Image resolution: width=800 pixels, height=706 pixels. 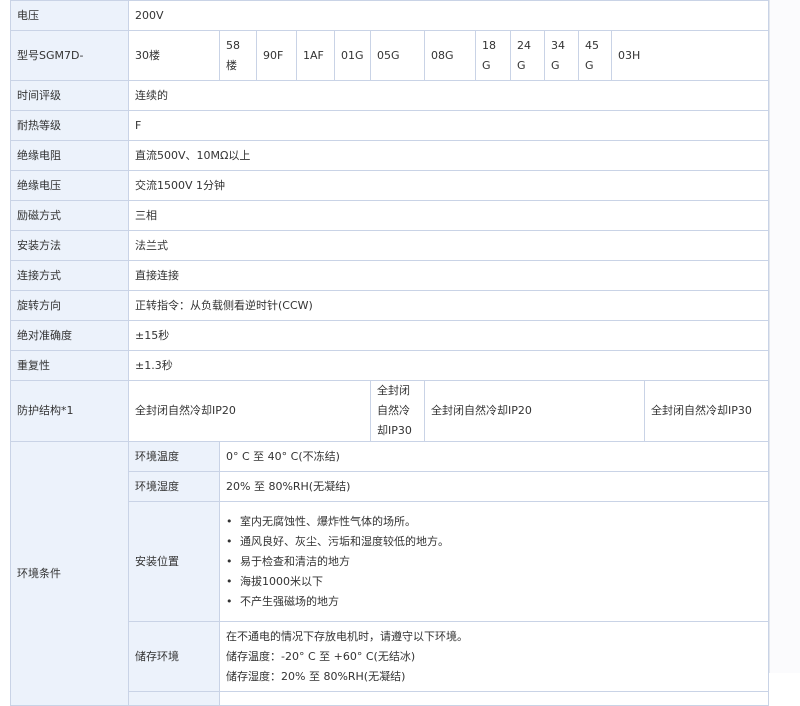 I want to click on label-env-location: 安装位置, so click(x=174, y=561).